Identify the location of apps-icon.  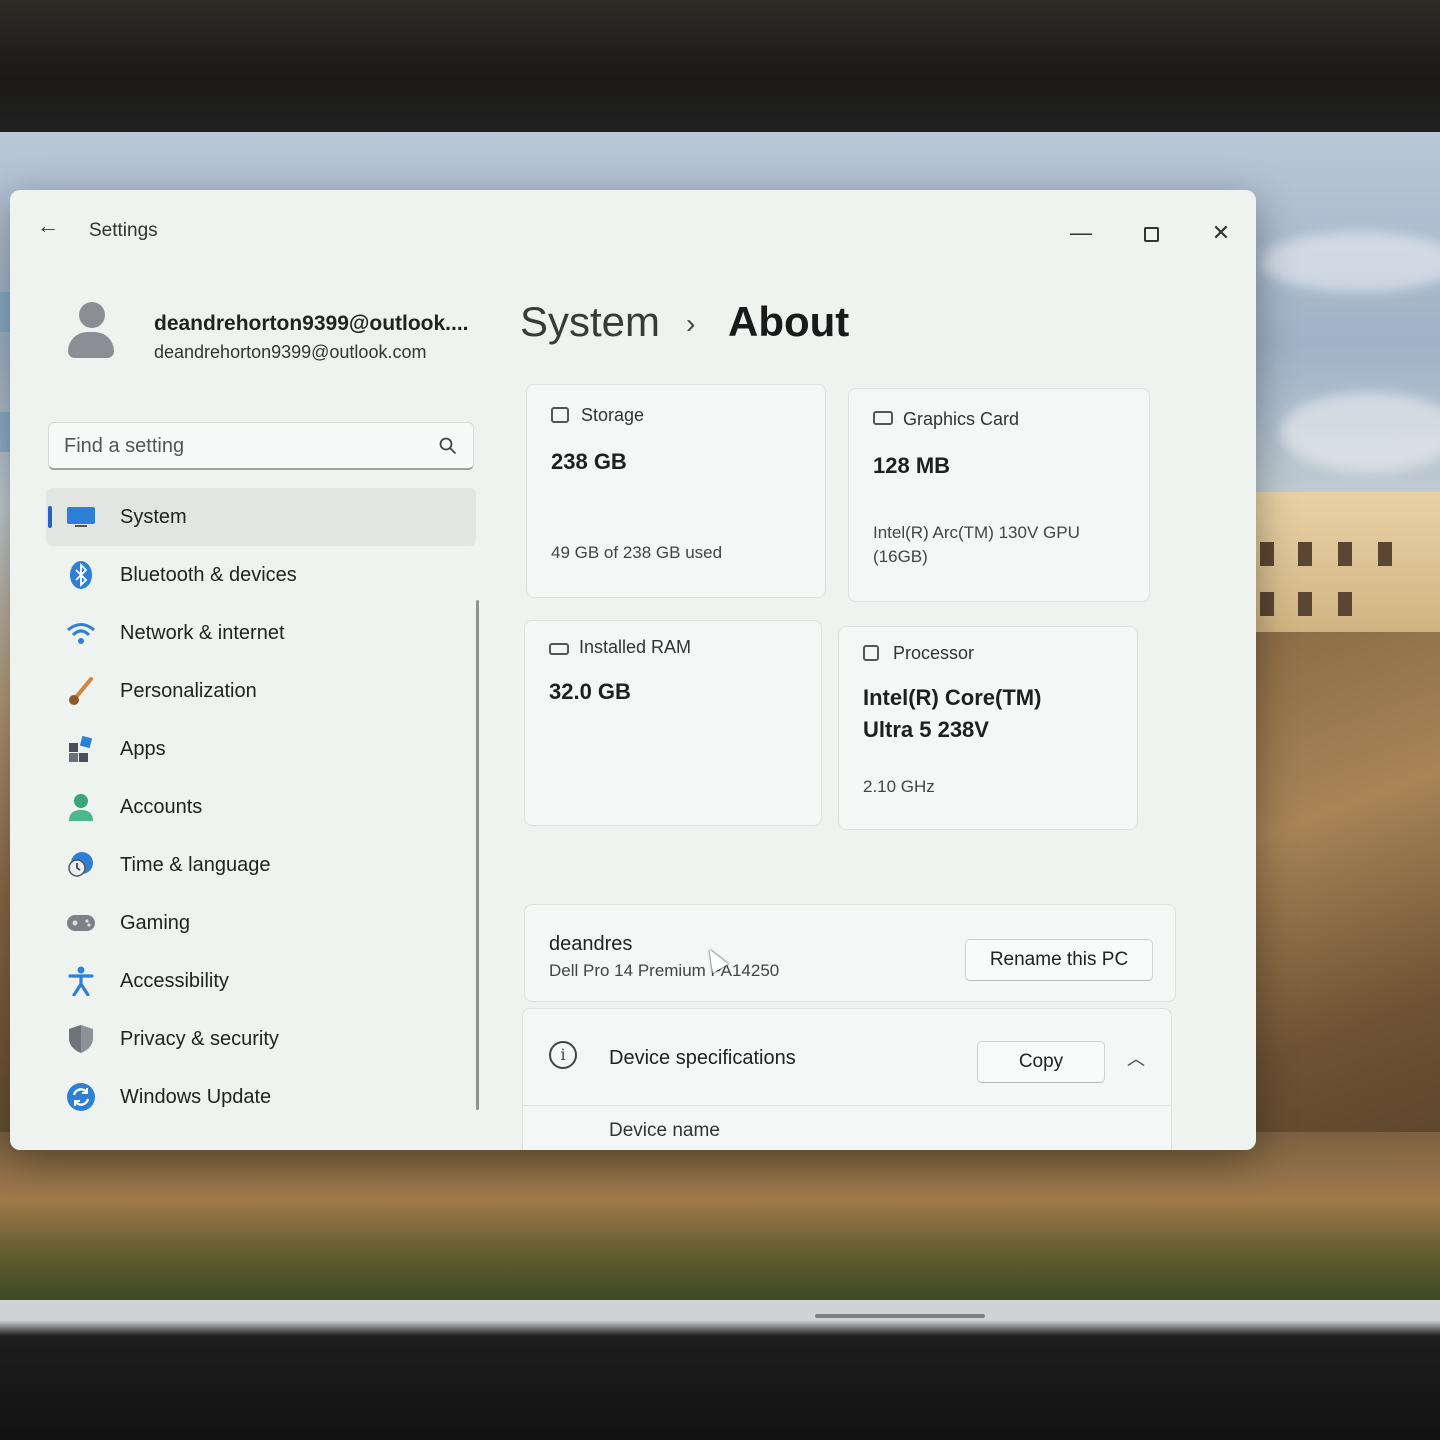
(81, 749).